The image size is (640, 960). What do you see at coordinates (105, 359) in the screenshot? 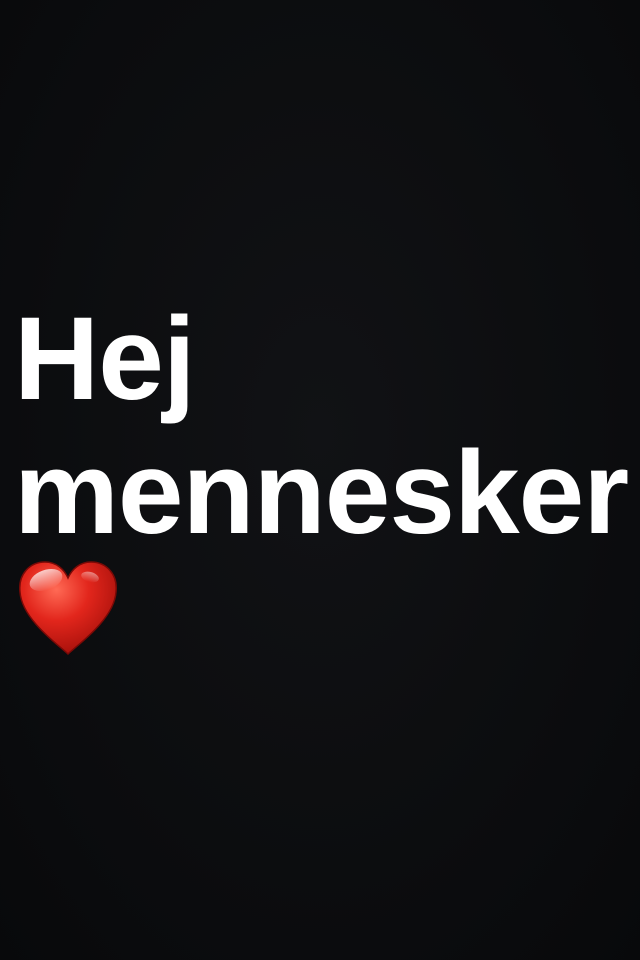
I see `caption-line-1: Hej` at bounding box center [105, 359].